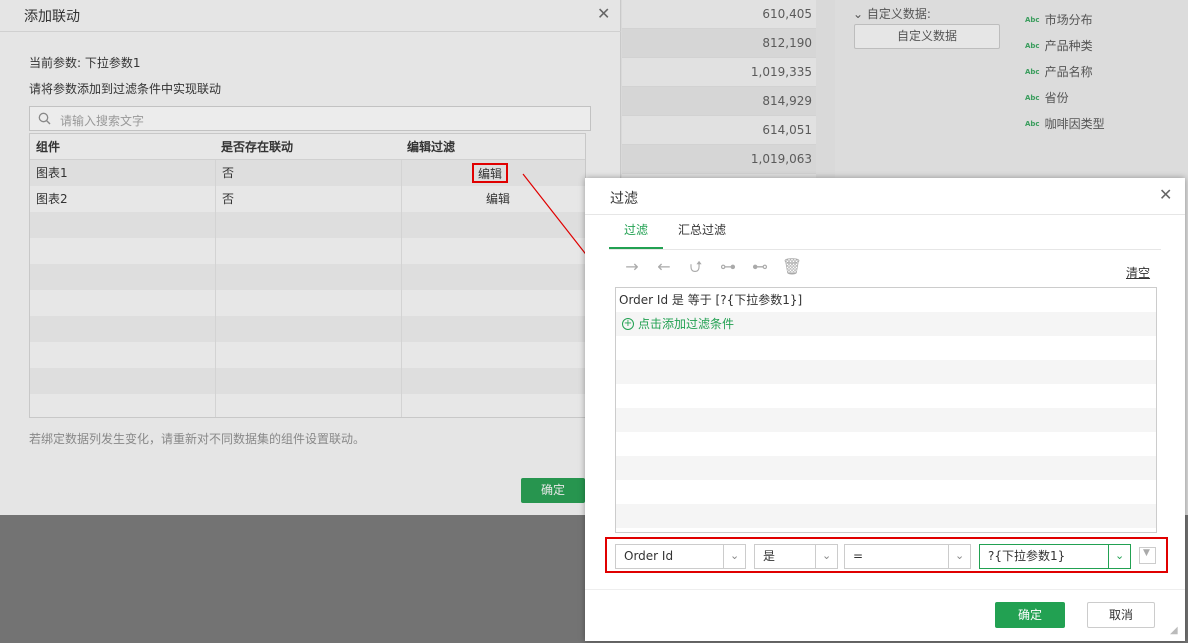 This screenshot has height=643, width=1188. What do you see at coordinates (52, 199) in the screenshot?
I see `component-name: 图表2` at bounding box center [52, 199].